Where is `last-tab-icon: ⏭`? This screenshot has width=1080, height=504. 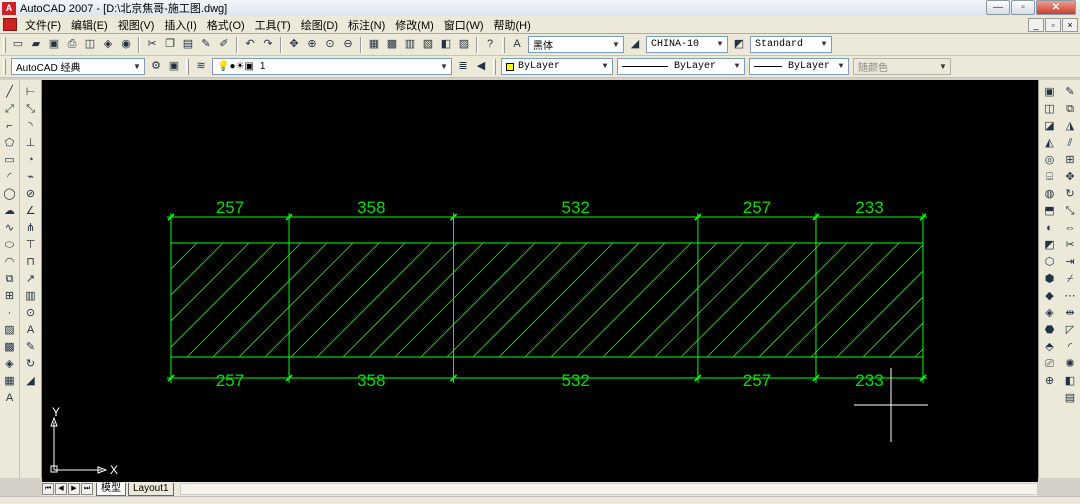 last-tab-icon: ⏭ is located at coordinates (87, 489).